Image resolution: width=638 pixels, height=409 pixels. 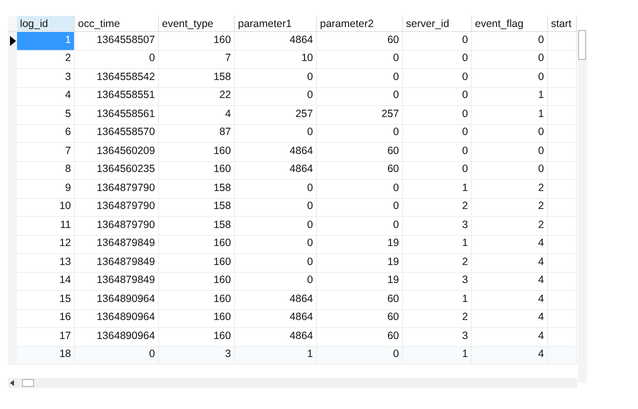 I want to click on horizontal-scrollbar-thumb, so click(x=28, y=383).